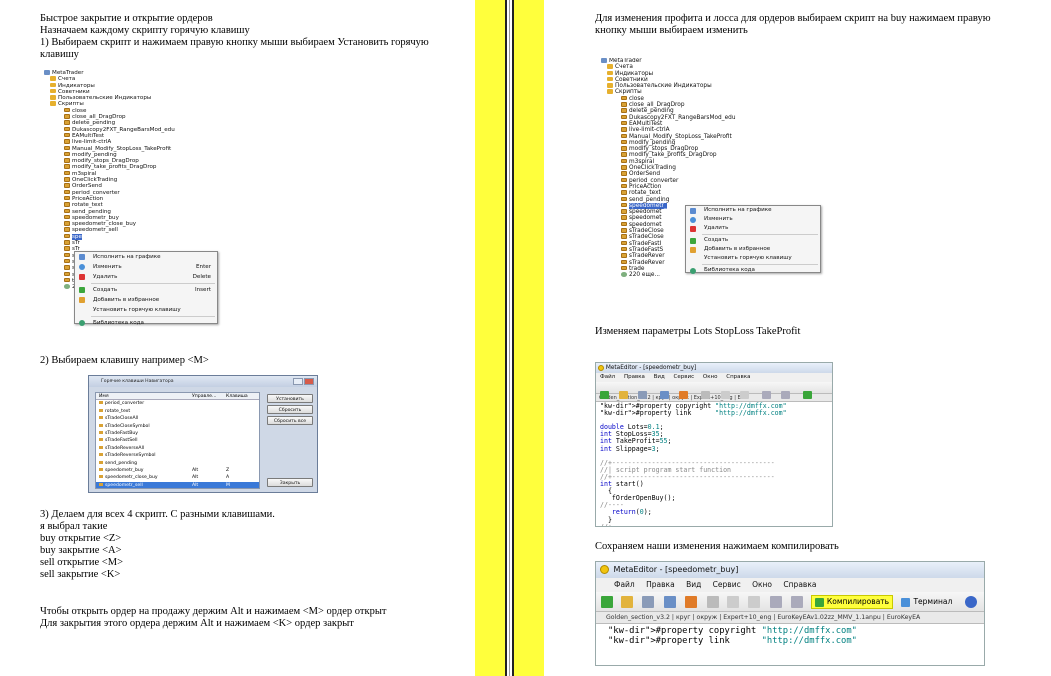 Image resolution: width=1051 pixels, height=676 pixels. I want to click on hotkey-row: speedometr_close_buy Alt A, so click(177, 477).